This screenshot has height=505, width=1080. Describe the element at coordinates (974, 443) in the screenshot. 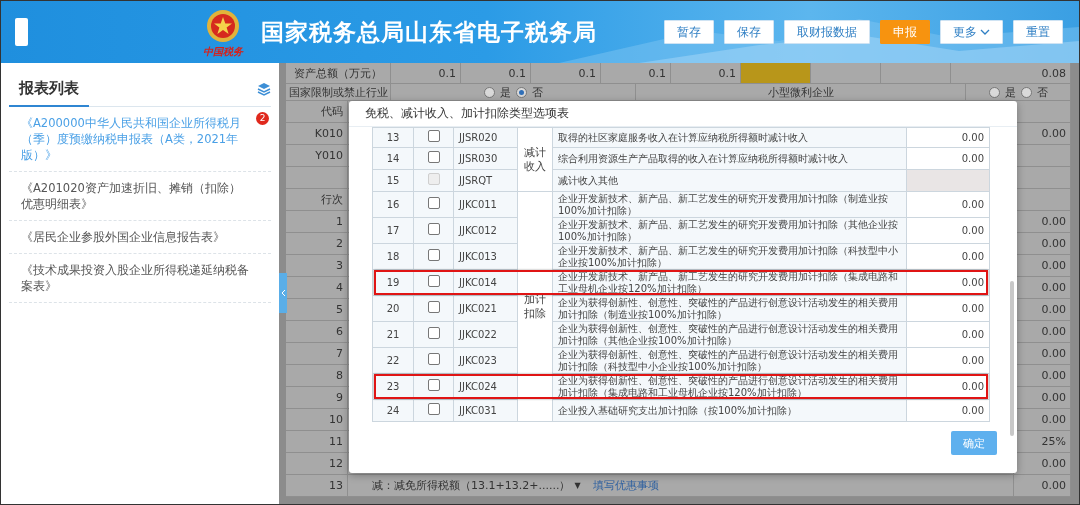

I see `confirm-button: 确定` at that location.